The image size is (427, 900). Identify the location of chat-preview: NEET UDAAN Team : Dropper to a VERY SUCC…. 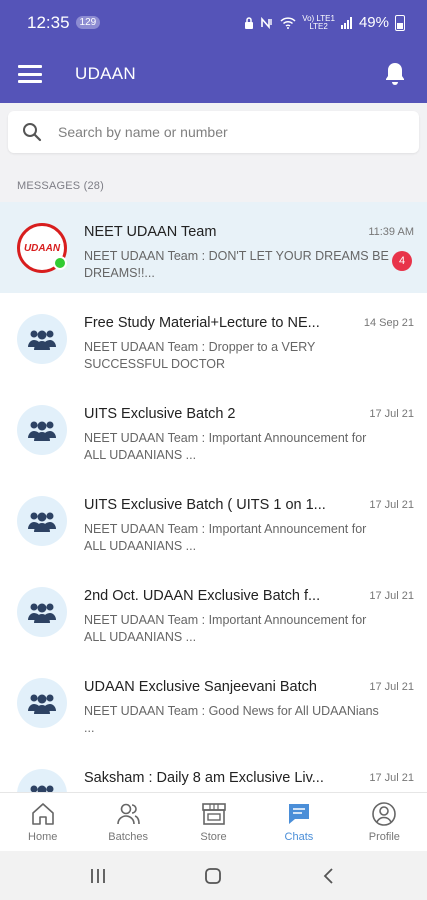
(200, 355).